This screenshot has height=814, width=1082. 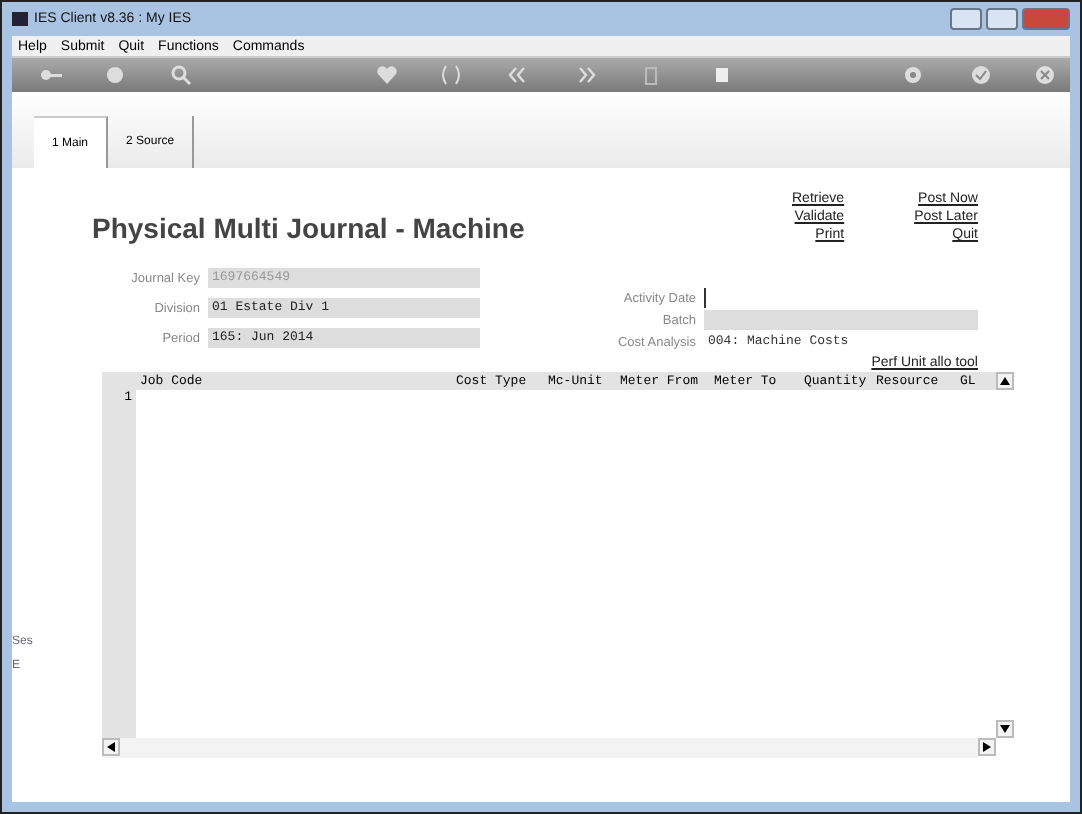 What do you see at coordinates (1005, 729) in the screenshot?
I see `scroll-down-button` at bounding box center [1005, 729].